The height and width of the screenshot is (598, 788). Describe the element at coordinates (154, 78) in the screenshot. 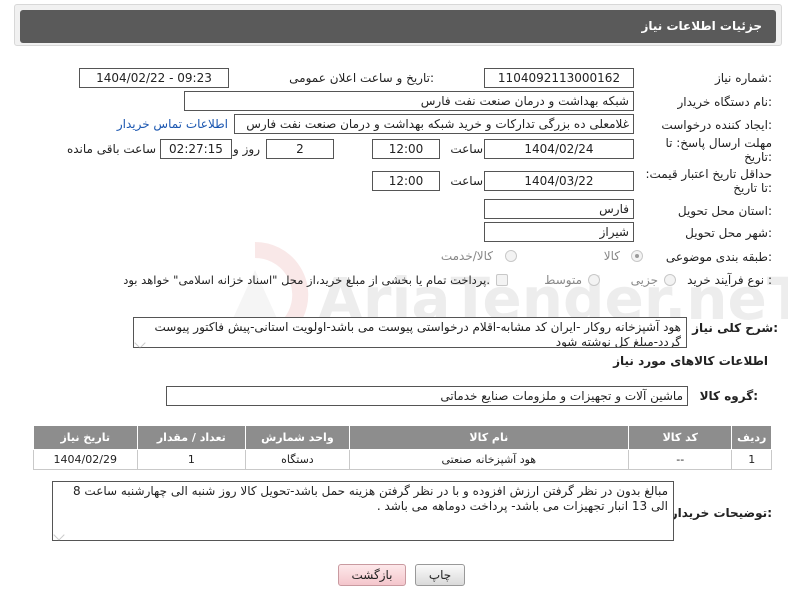

I see `announce-field: 1404/02/22 - 09:23` at that location.